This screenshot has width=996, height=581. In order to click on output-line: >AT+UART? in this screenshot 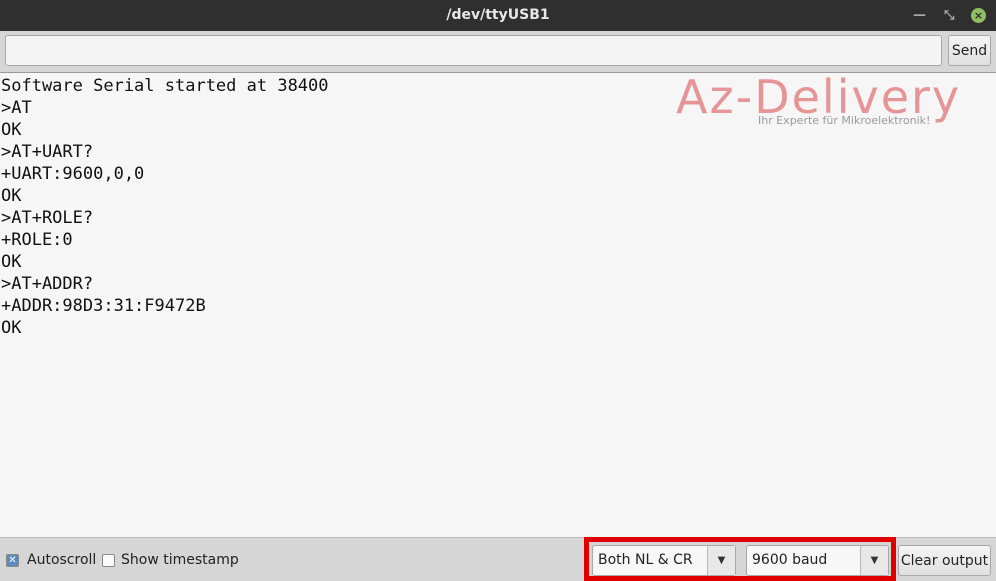, I will do `click(47, 152)`.